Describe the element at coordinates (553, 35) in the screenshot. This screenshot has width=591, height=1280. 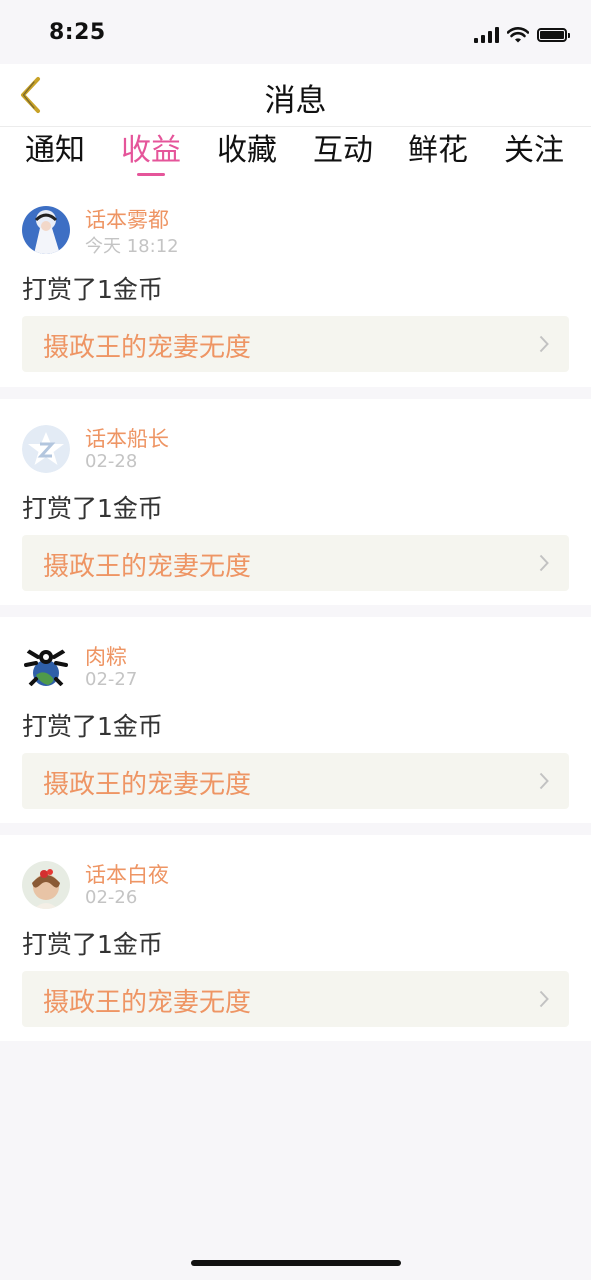
I see `battery-icon` at that location.